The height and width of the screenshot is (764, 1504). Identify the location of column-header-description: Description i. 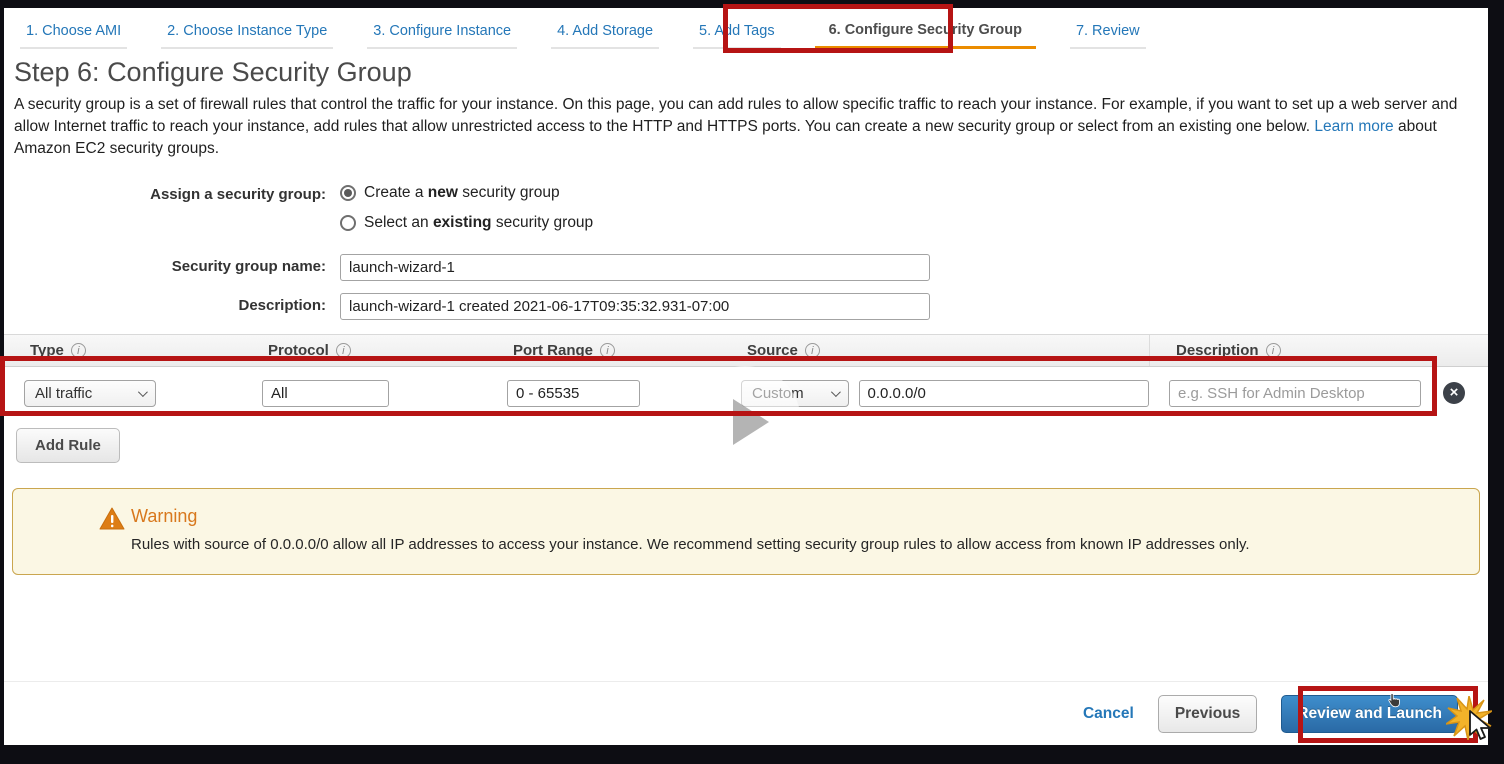
(1285, 350).